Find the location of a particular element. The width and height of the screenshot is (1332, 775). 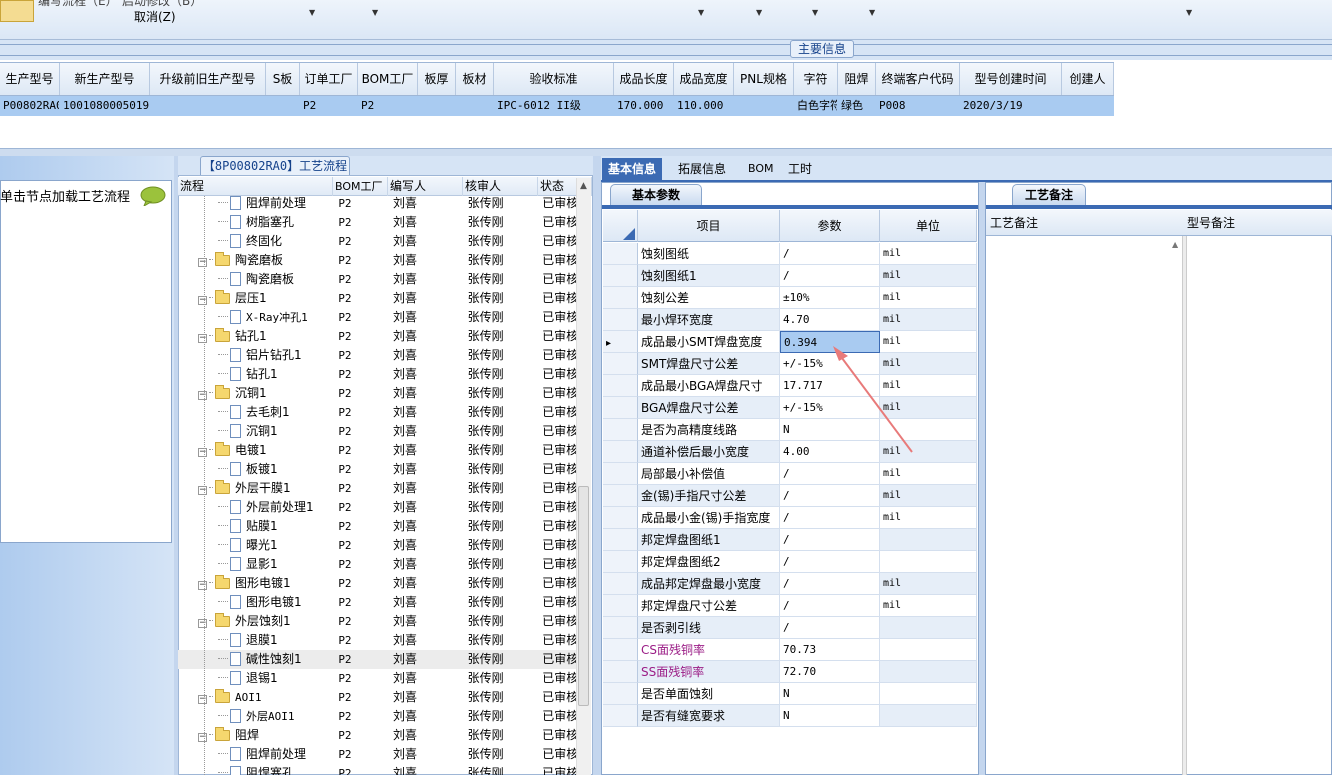

col-header-process-remark: 工艺备注 is located at coordinates (1014, 222).